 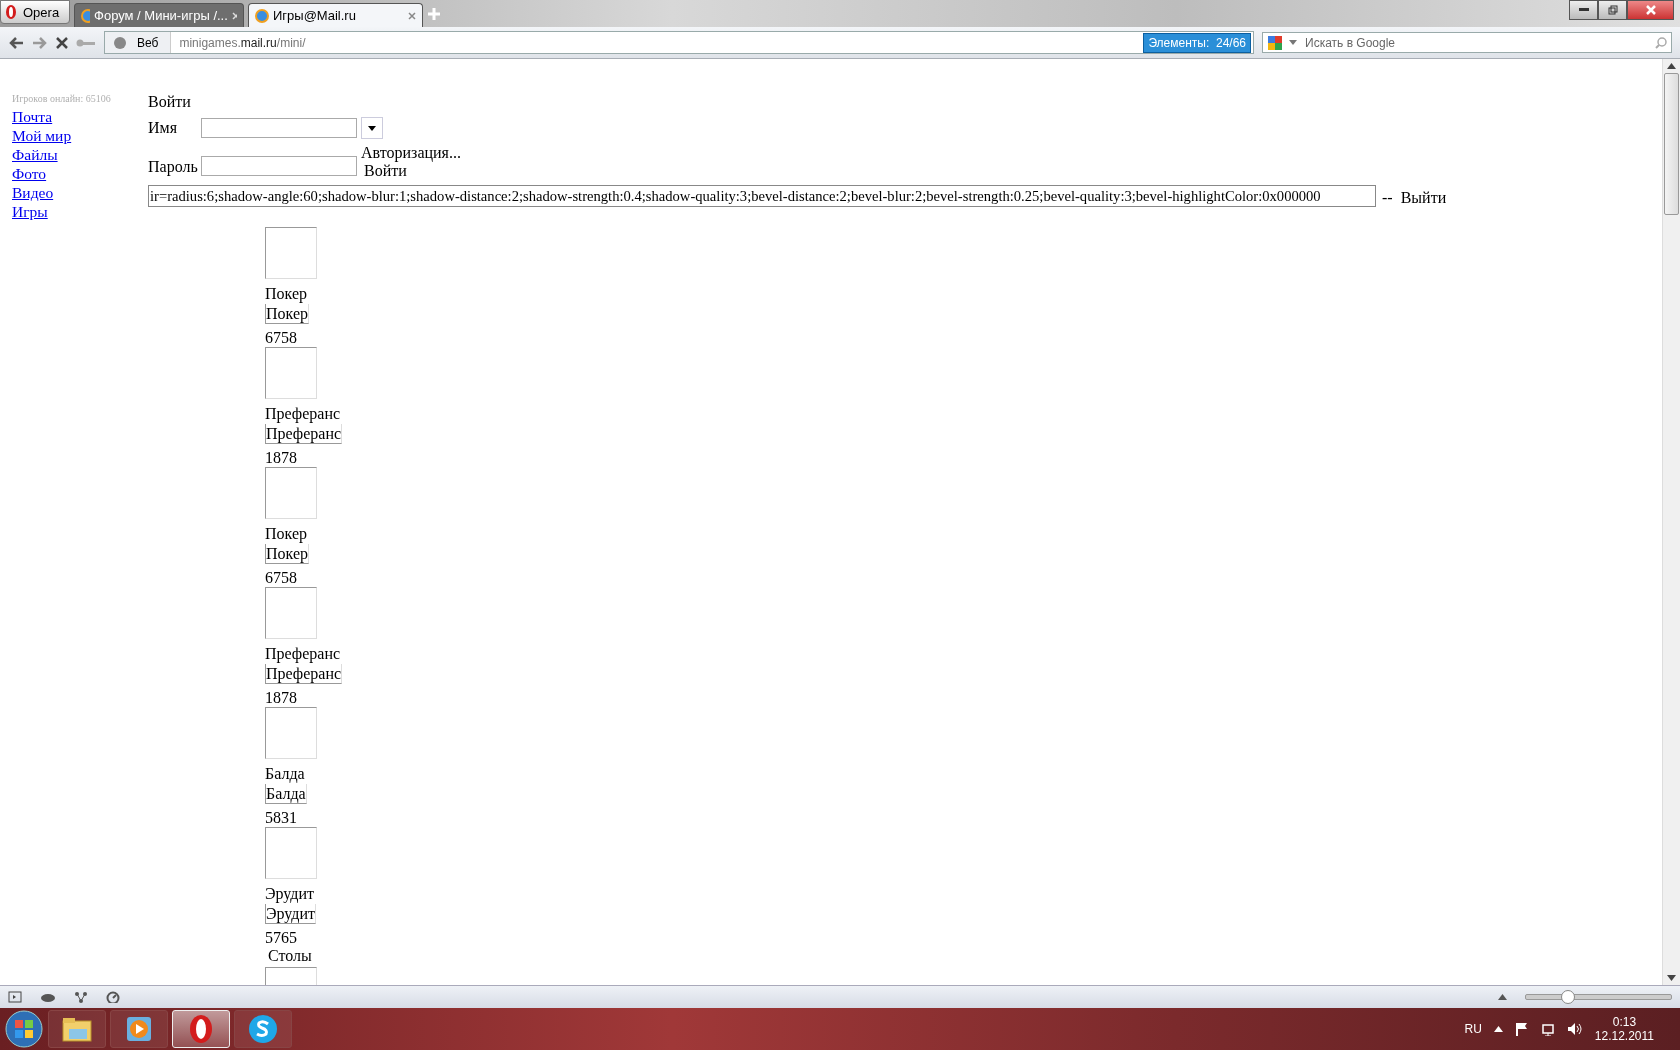 I want to click on style-input: ir=radius:6;shadow-angle:60;shadow-blur:1;shadow-distance:2;shadow-strength:0.4;shadow-quality:3;bevel-distance:2;bevel-blur:2;bevel-strength:0.25;bevel-quality:3;bevel-highlightColor:0x000000, so click(x=762, y=196).